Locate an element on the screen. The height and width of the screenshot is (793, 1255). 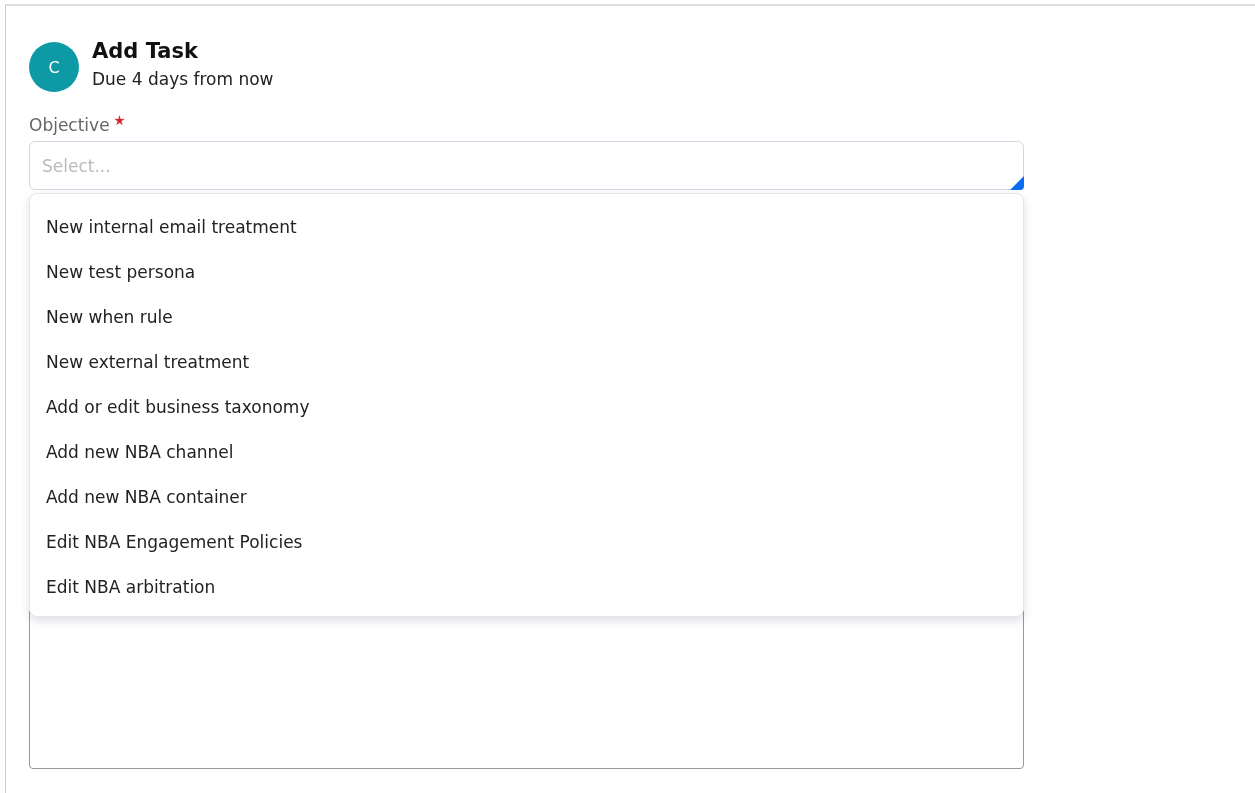
dropdown-option: New internal email treatment is located at coordinates (526, 227).